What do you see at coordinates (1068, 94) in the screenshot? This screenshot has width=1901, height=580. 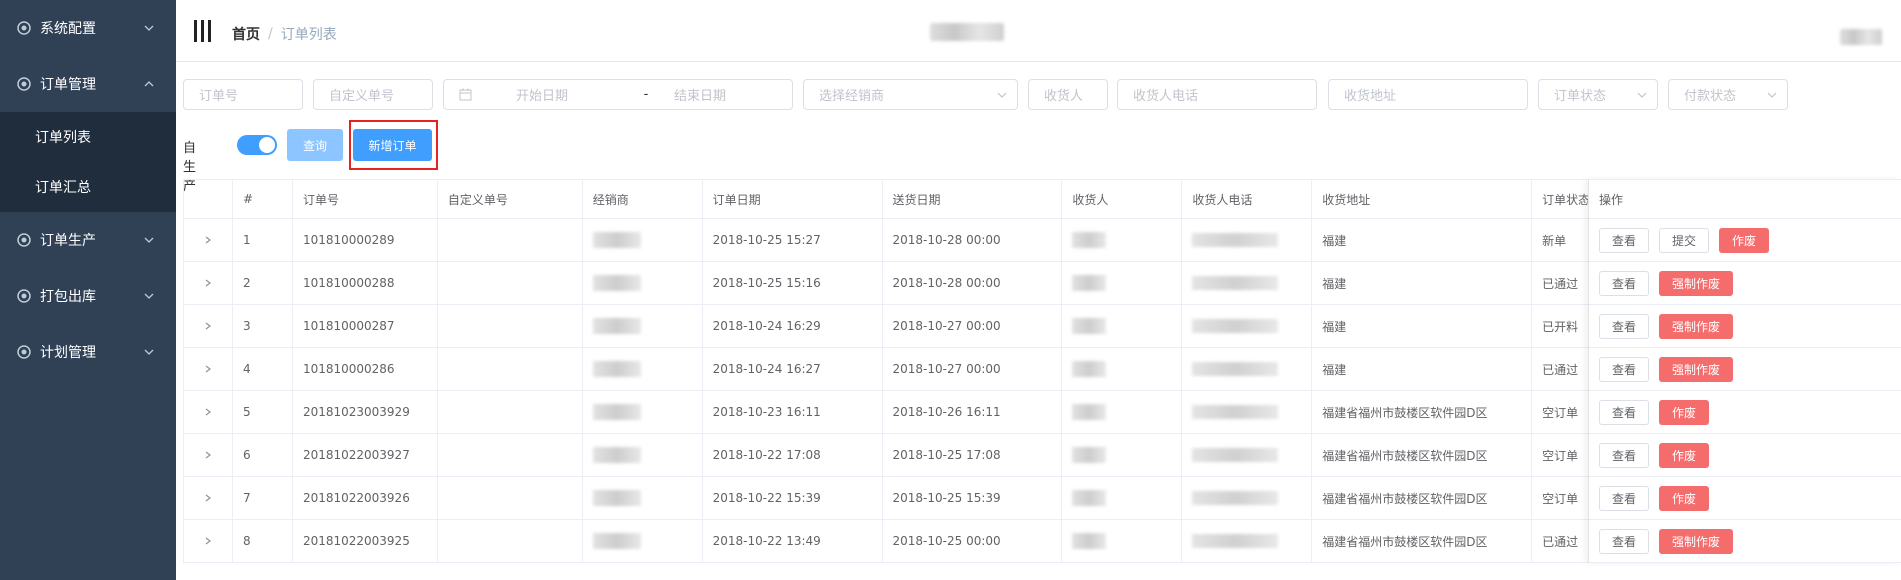 I see `receiver-input: 收货人` at bounding box center [1068, 94].